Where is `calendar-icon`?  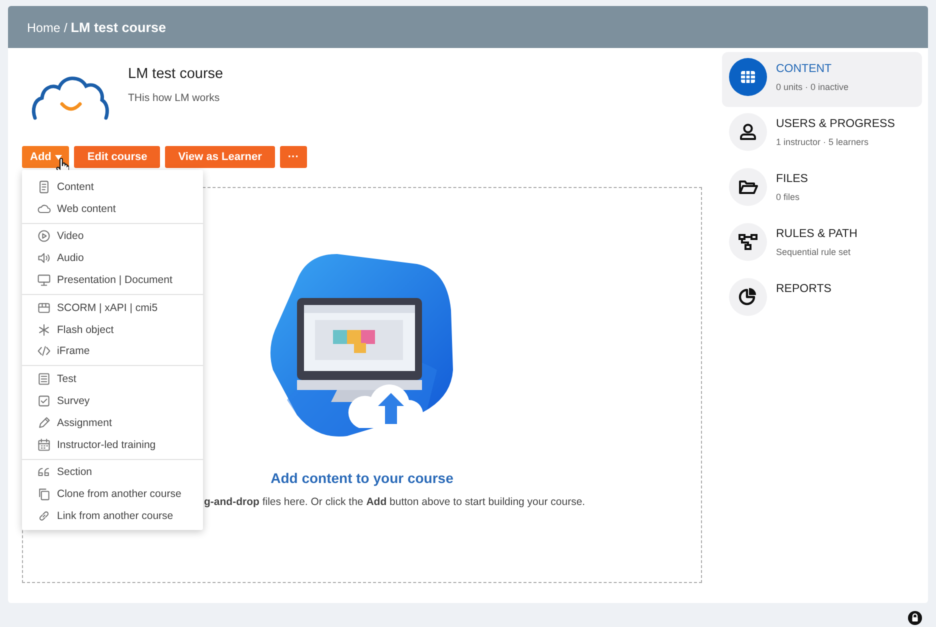 calendar-icon is located at coordinates (44, 445).